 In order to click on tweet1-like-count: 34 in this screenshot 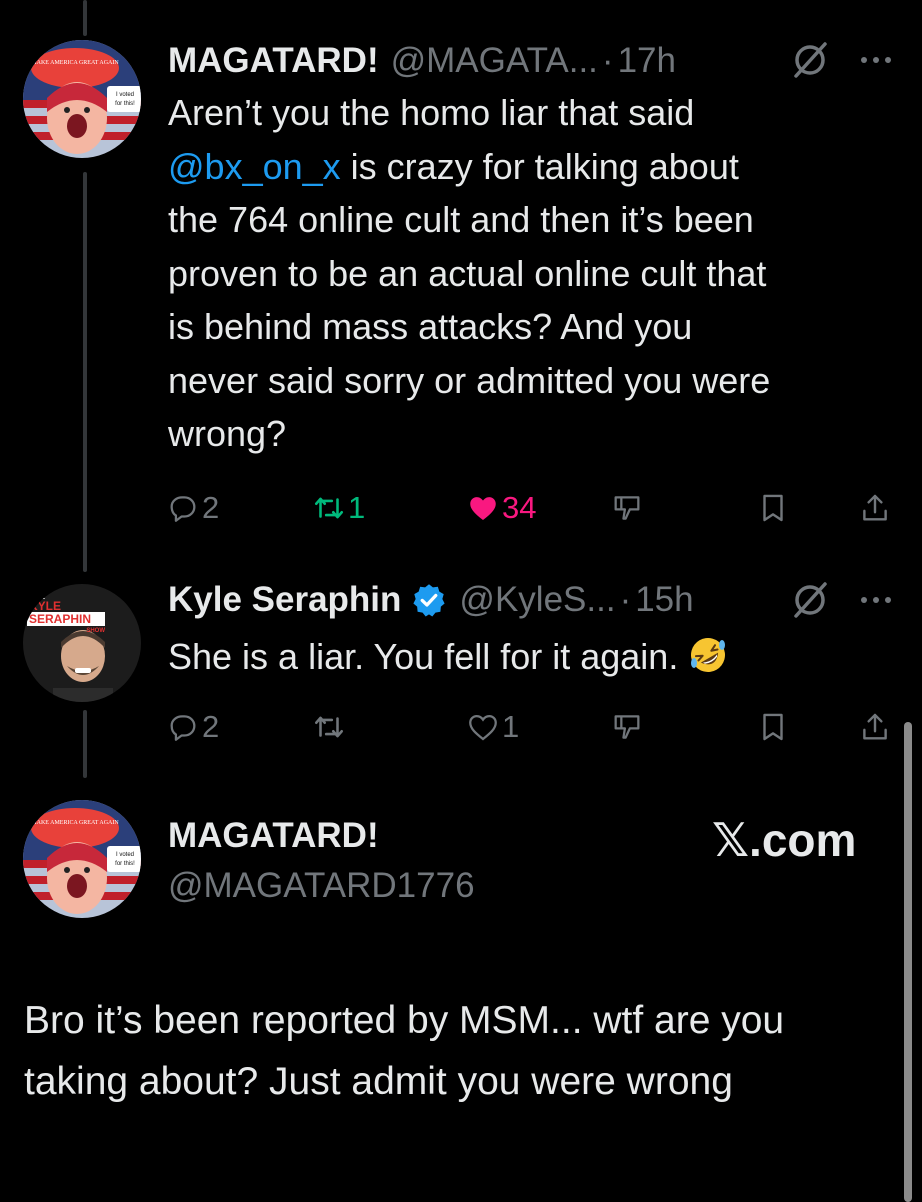, I will do `click(519, 507)`.